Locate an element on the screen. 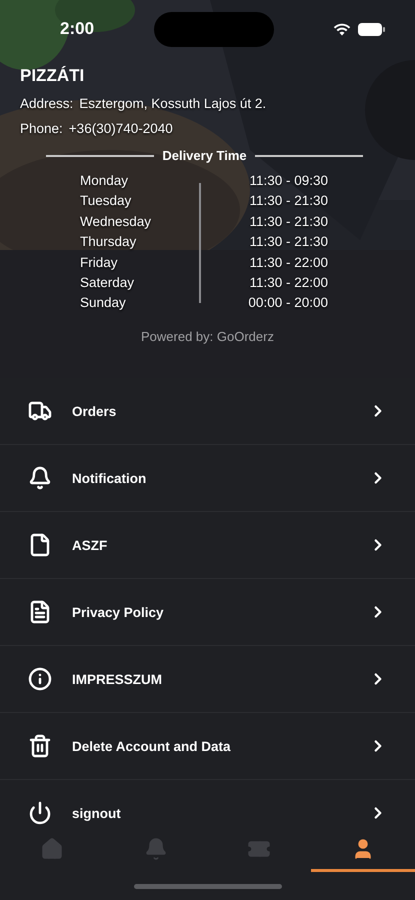 The width and height of the screenshot is (415, 900). wifi-icon is located at coordinates (342, 29).